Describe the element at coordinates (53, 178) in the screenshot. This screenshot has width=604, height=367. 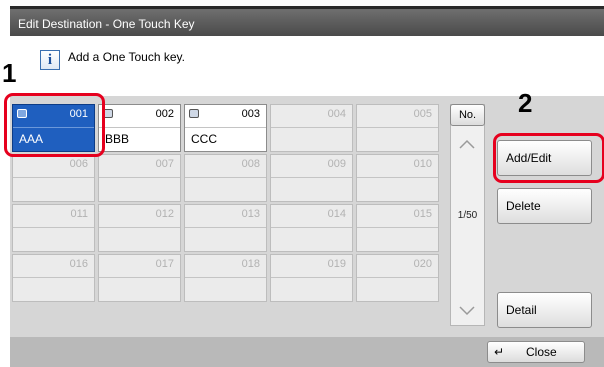
I see `one-touch-key: 006` at that location.